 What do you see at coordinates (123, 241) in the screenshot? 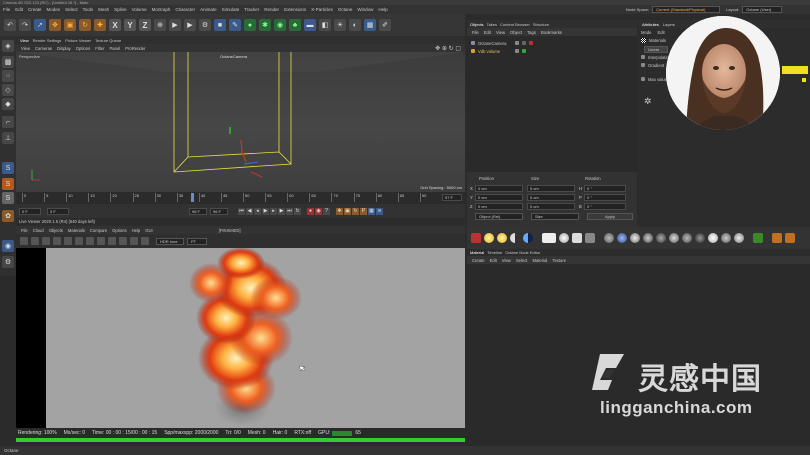
I see `focus-pick-icon` at bounding box center [123, 241].